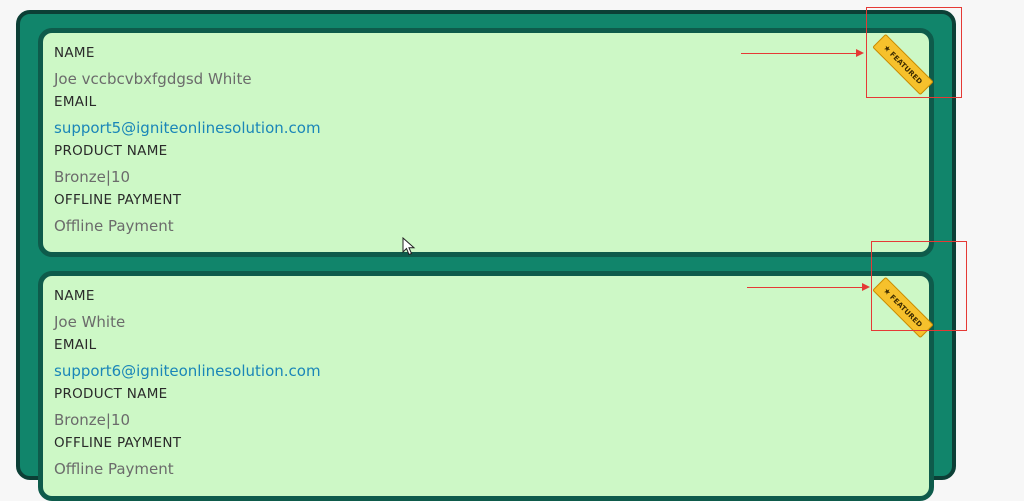  What do you see at coordinates (409, 246) in the screenshot?
I see `mouse-cursor-icon` at bounding box center [409, 246].